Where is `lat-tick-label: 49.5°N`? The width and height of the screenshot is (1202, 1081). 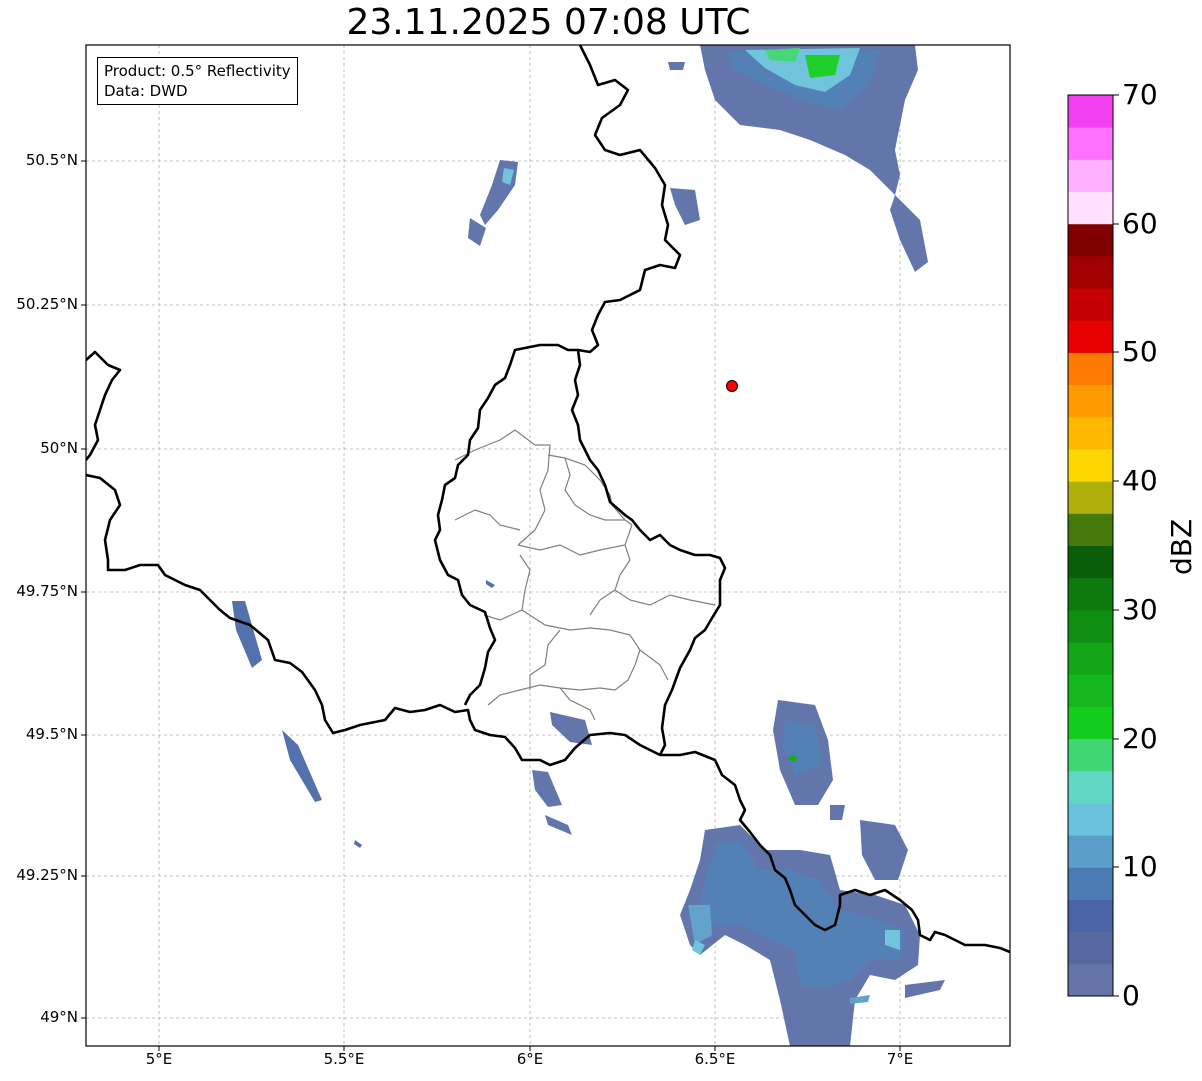 lat-tick-label: 49.5°N is located at coordinates (51, 734).